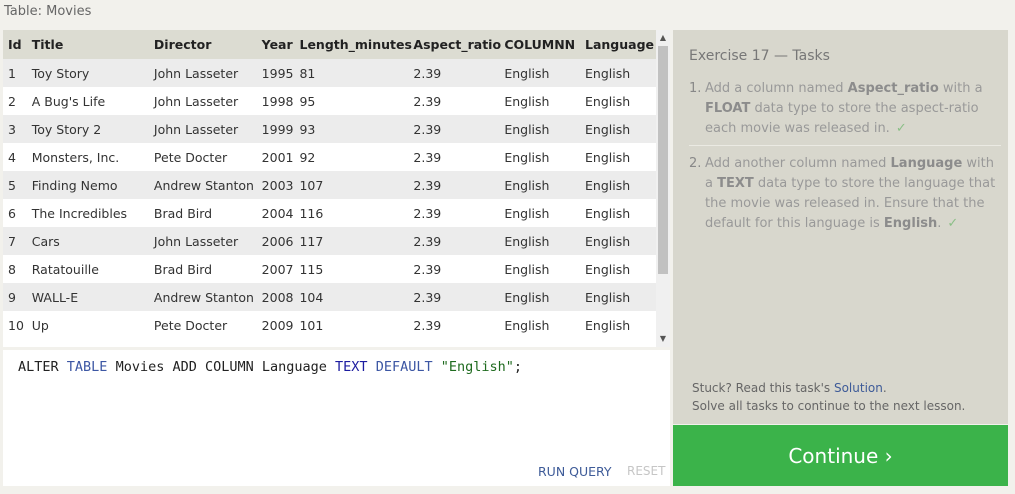 Image resolution: width=1015 pixels, height=494 pixels. What do you see at coordinates (798, 163) in the screenshot?
I see `task-text-part: Add another column named` at bounding box center [798, 163].